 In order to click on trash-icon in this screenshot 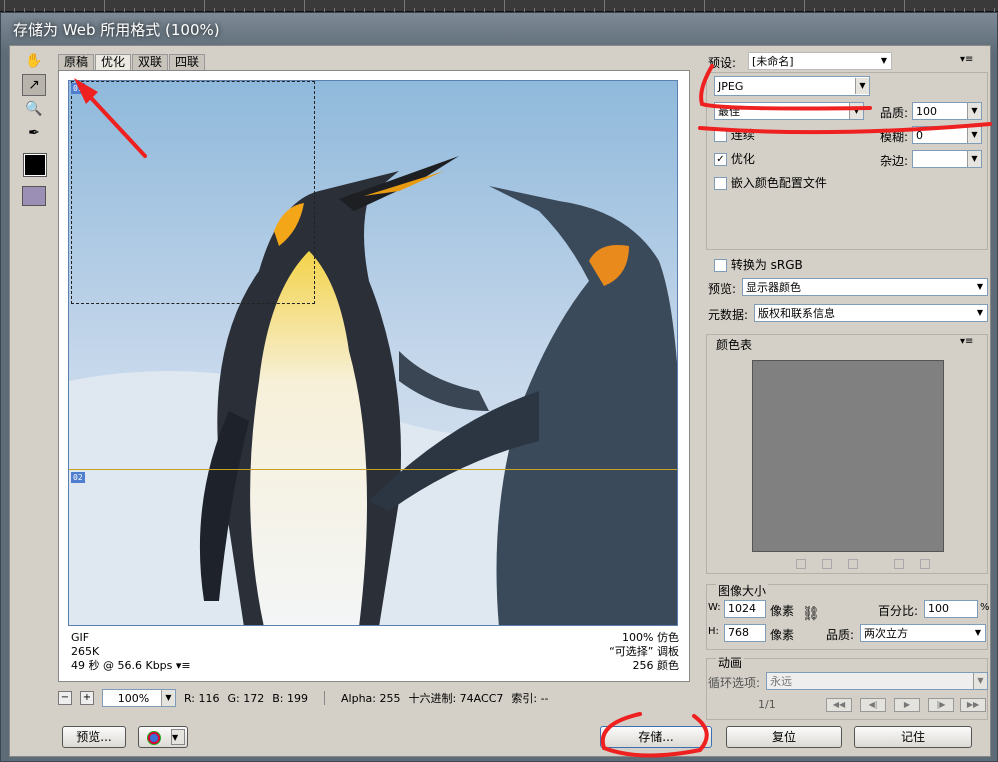, I will do `click(925, 564)`.